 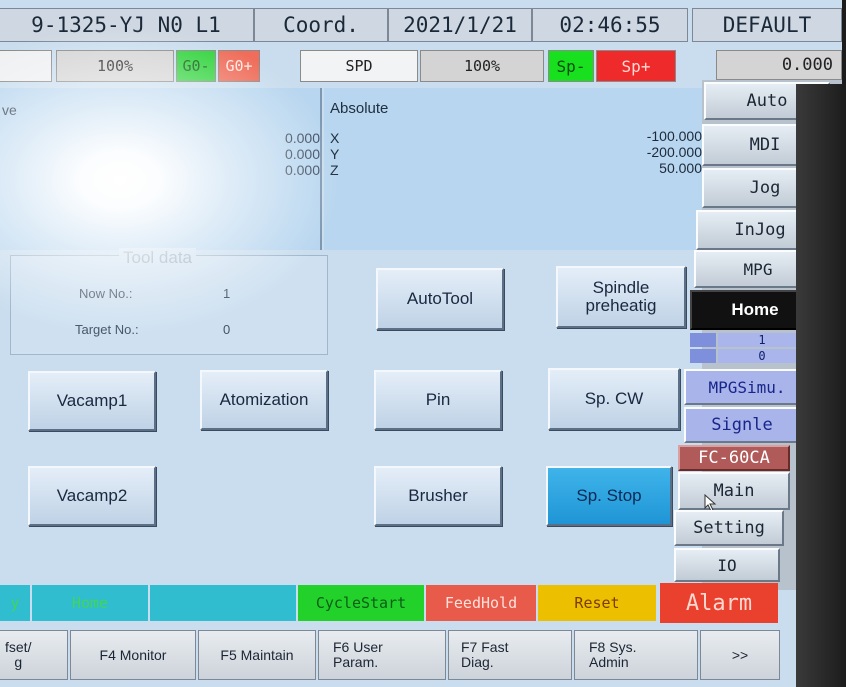 What do you see at coordinates (767, 25) in the screenshot?
I see `profile-label: DEFAULT` at bounding box center [767, 25].